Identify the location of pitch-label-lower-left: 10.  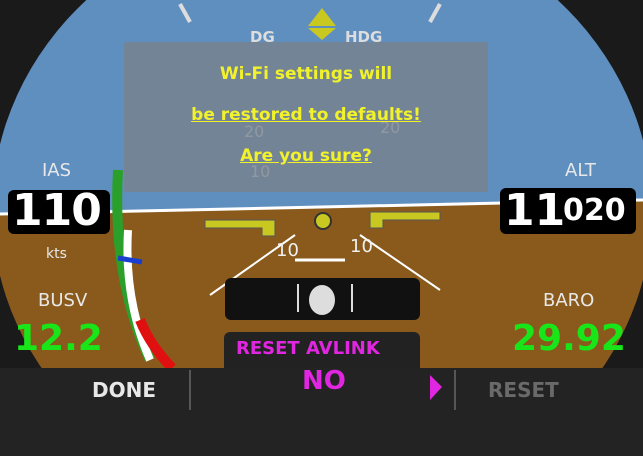
(287, 250).